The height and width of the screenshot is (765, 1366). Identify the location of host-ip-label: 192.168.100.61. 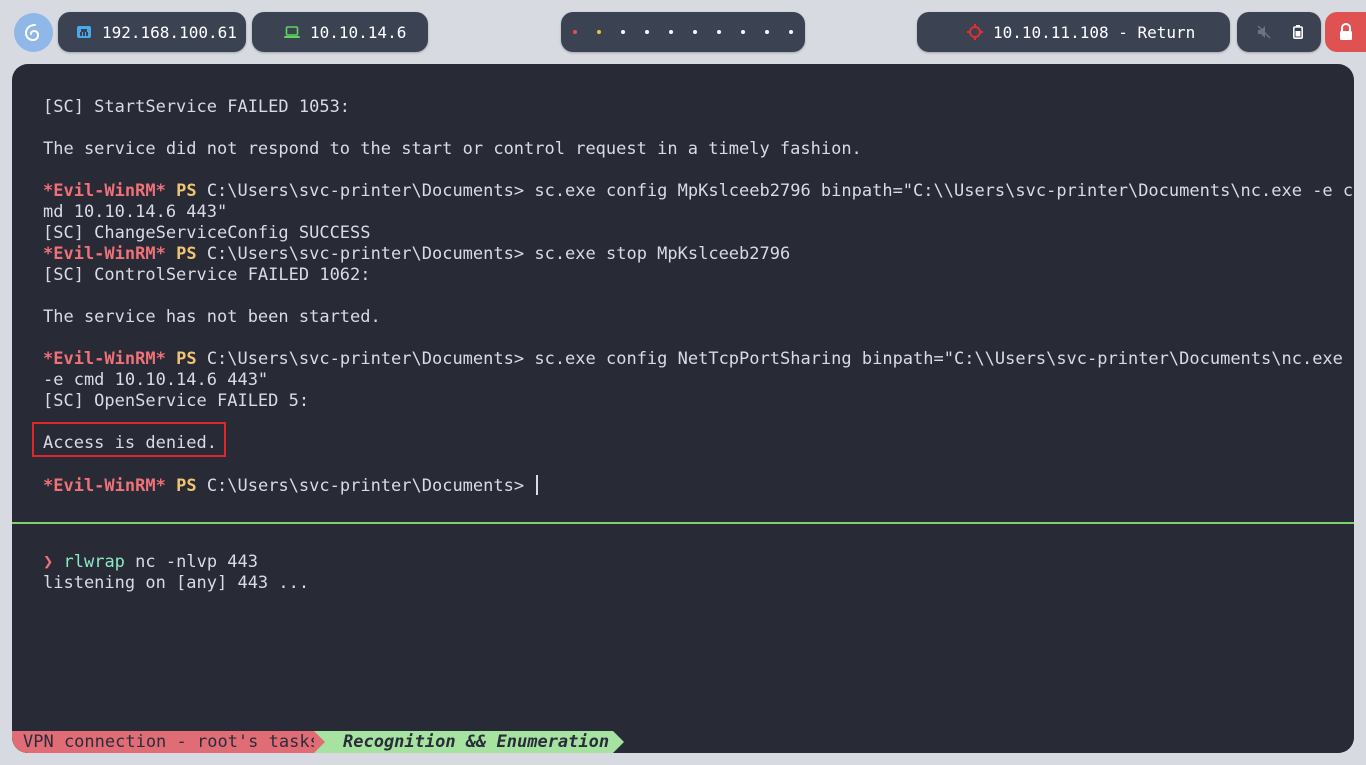
(169, 32).